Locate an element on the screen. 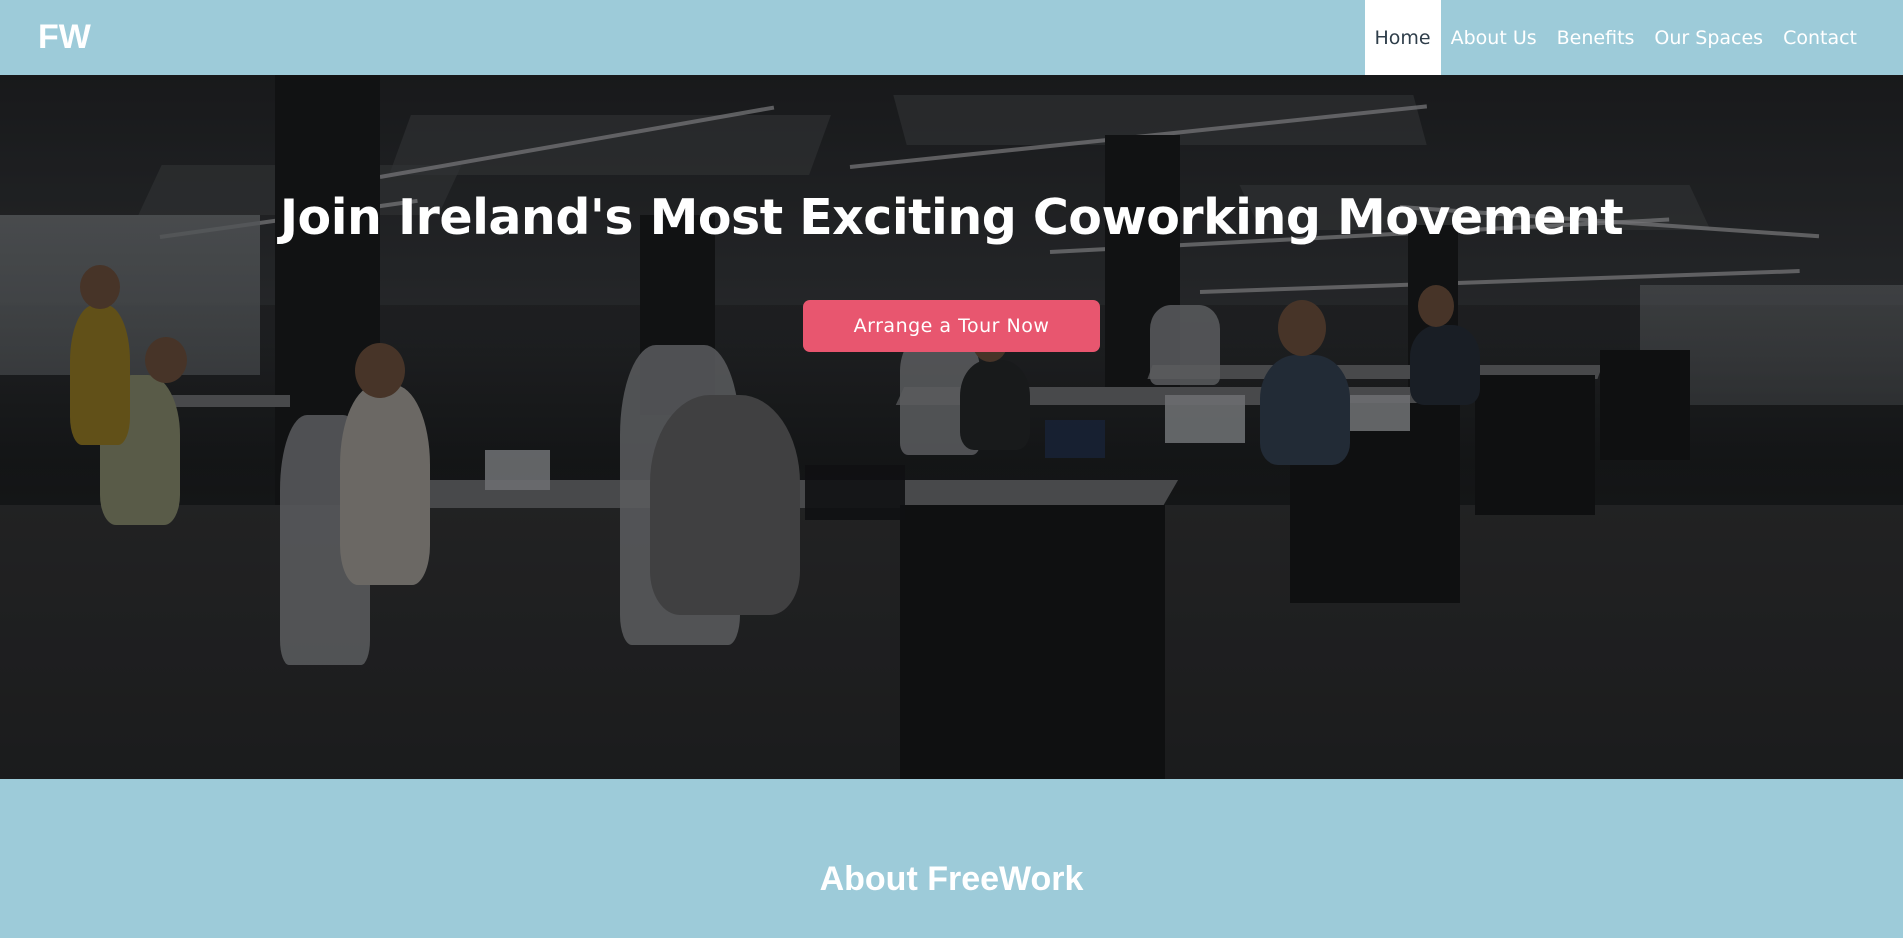 This screenshot has width=1903, height=938. site-logo: FW is located at coordinates (64, 37).